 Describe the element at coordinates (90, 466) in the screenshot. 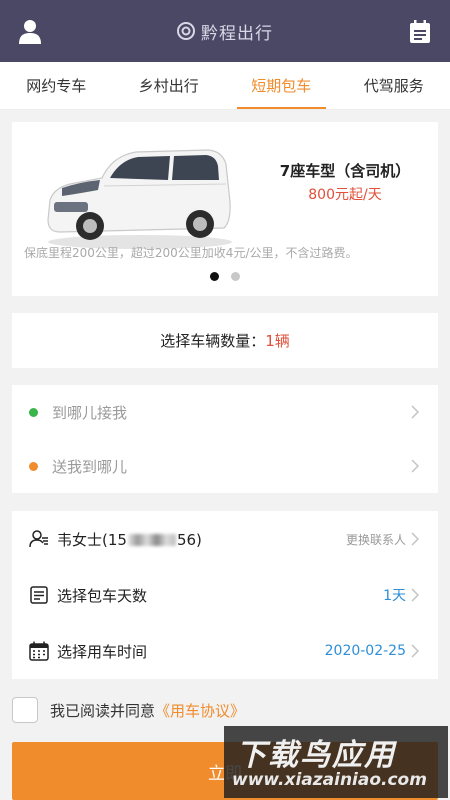

I see `dropoff-placeholder: 送我到哪儿` at that location.